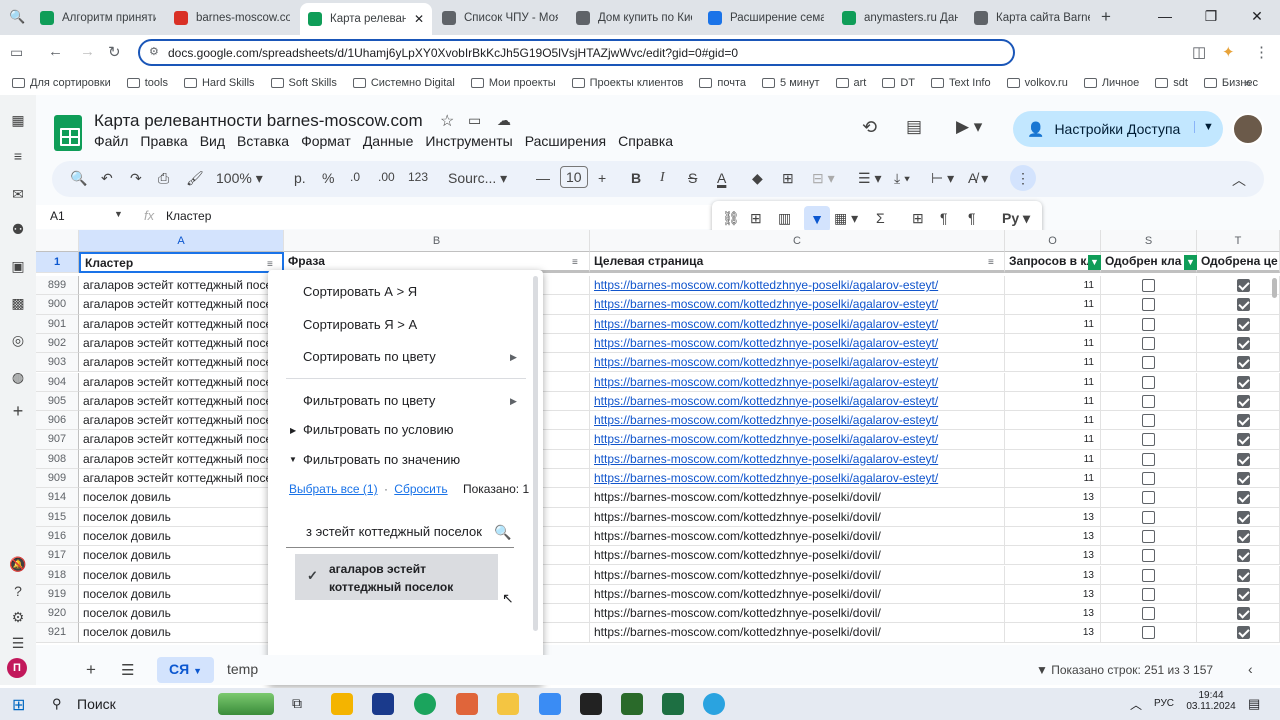  I want to click on number-format-button: 123, so click(418, 177).